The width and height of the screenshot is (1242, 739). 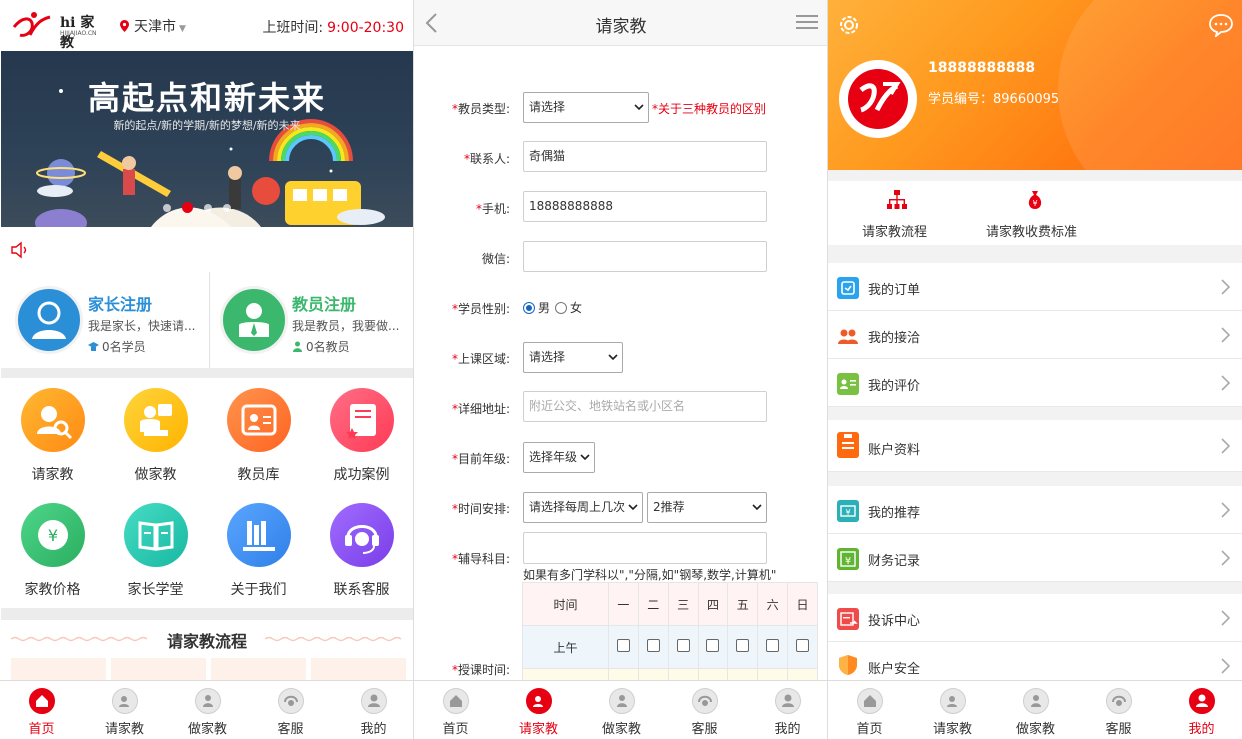 What do you see at coordinates (568, 307) in the screenshot?
I see `gender-female-radio: 女` at bounding box center [568, 307].